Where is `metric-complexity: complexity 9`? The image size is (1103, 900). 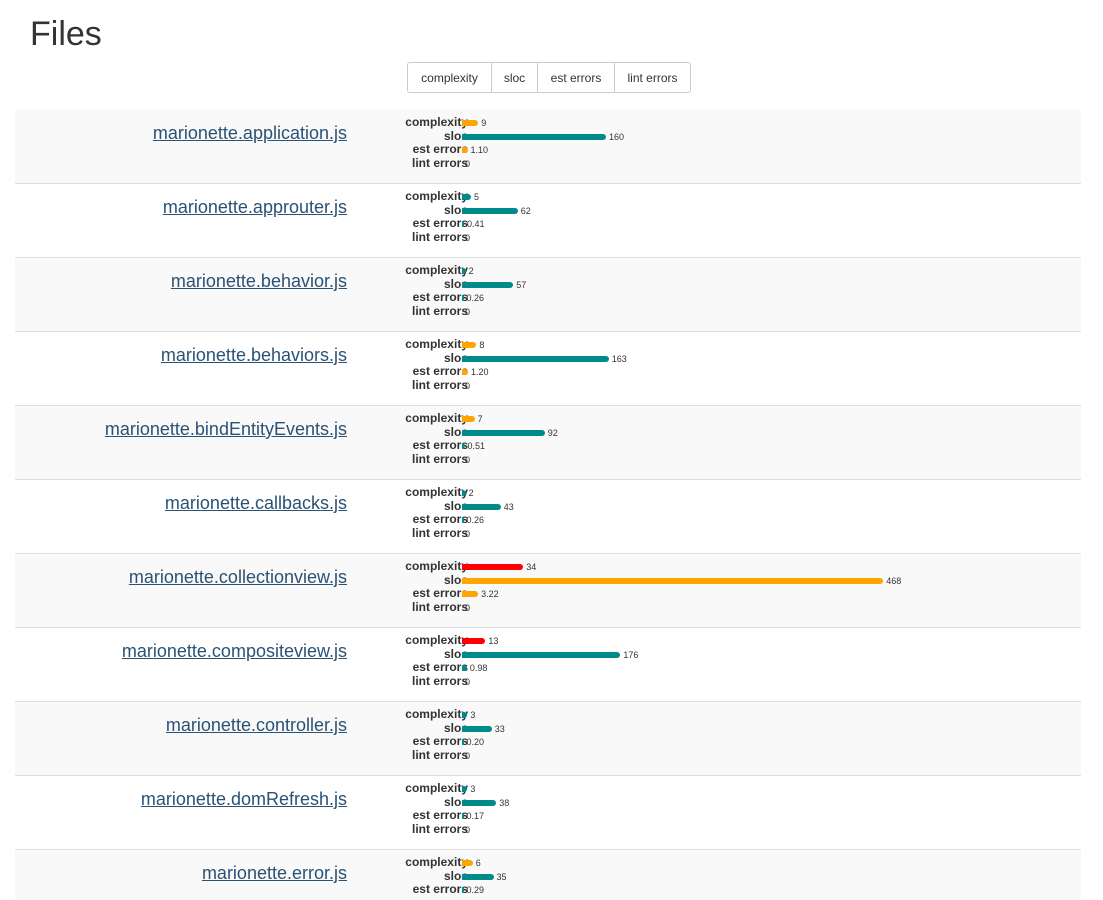 metric-complexity: complexity 9 is located at coordinates (548, 123).